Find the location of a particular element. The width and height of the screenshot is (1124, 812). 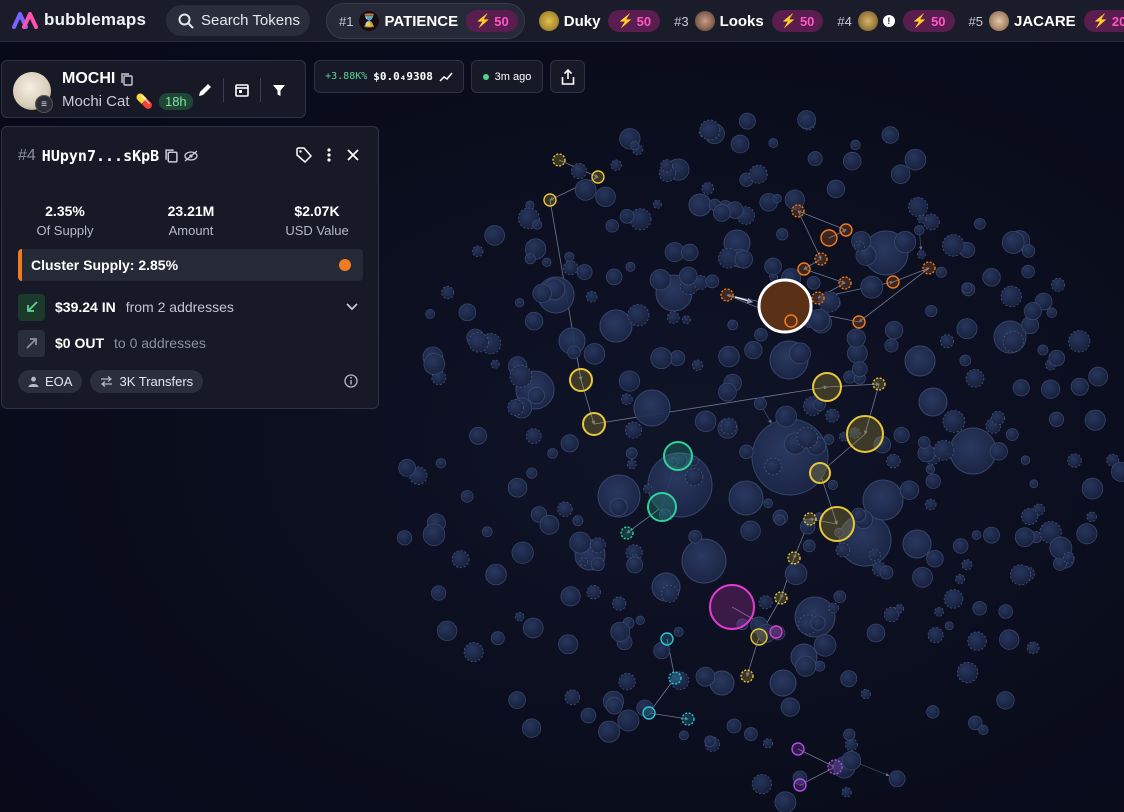

last-updated-button: 3m ago is located at coordinates (507, 76).